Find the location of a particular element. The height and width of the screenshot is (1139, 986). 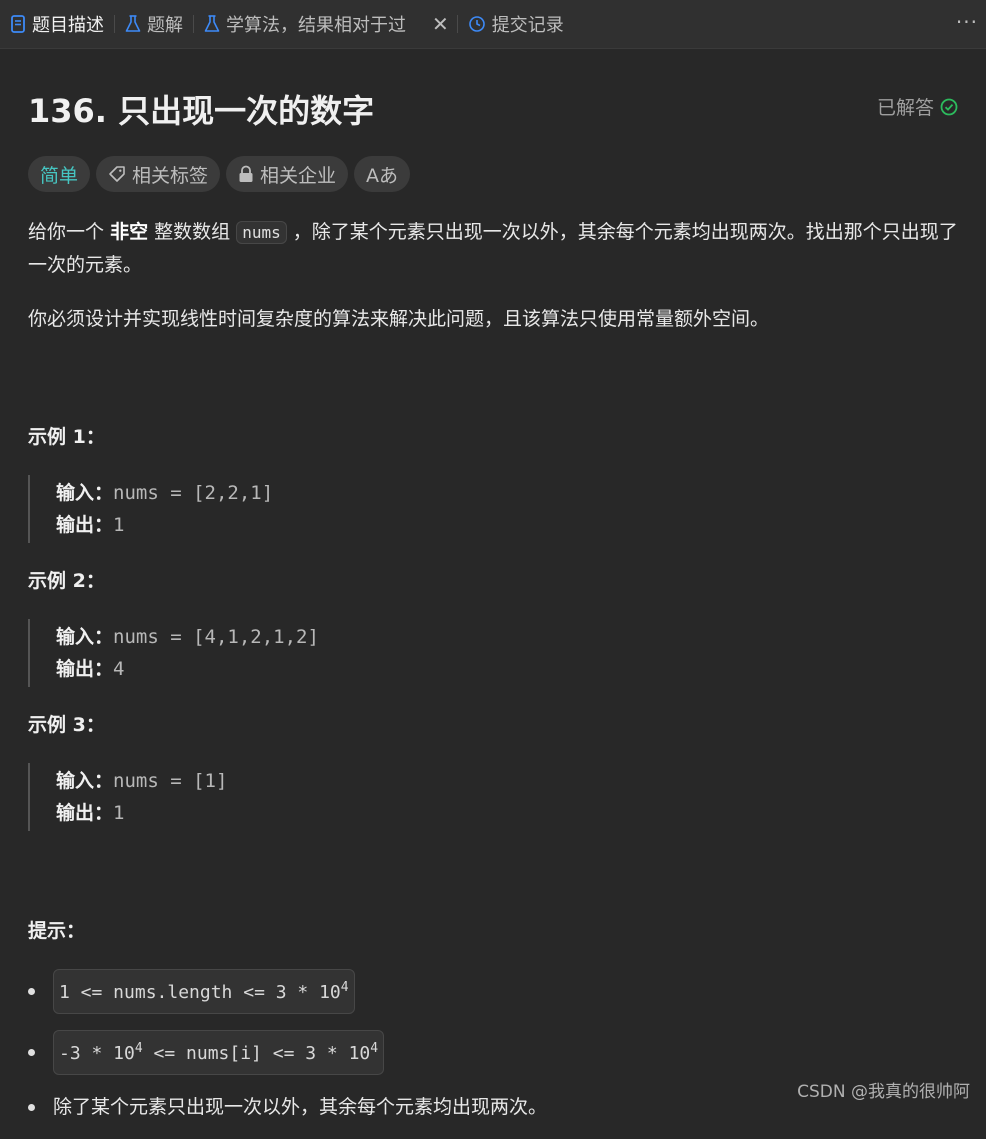

solved-label: 已解答 is located at coordinates (905, 108).